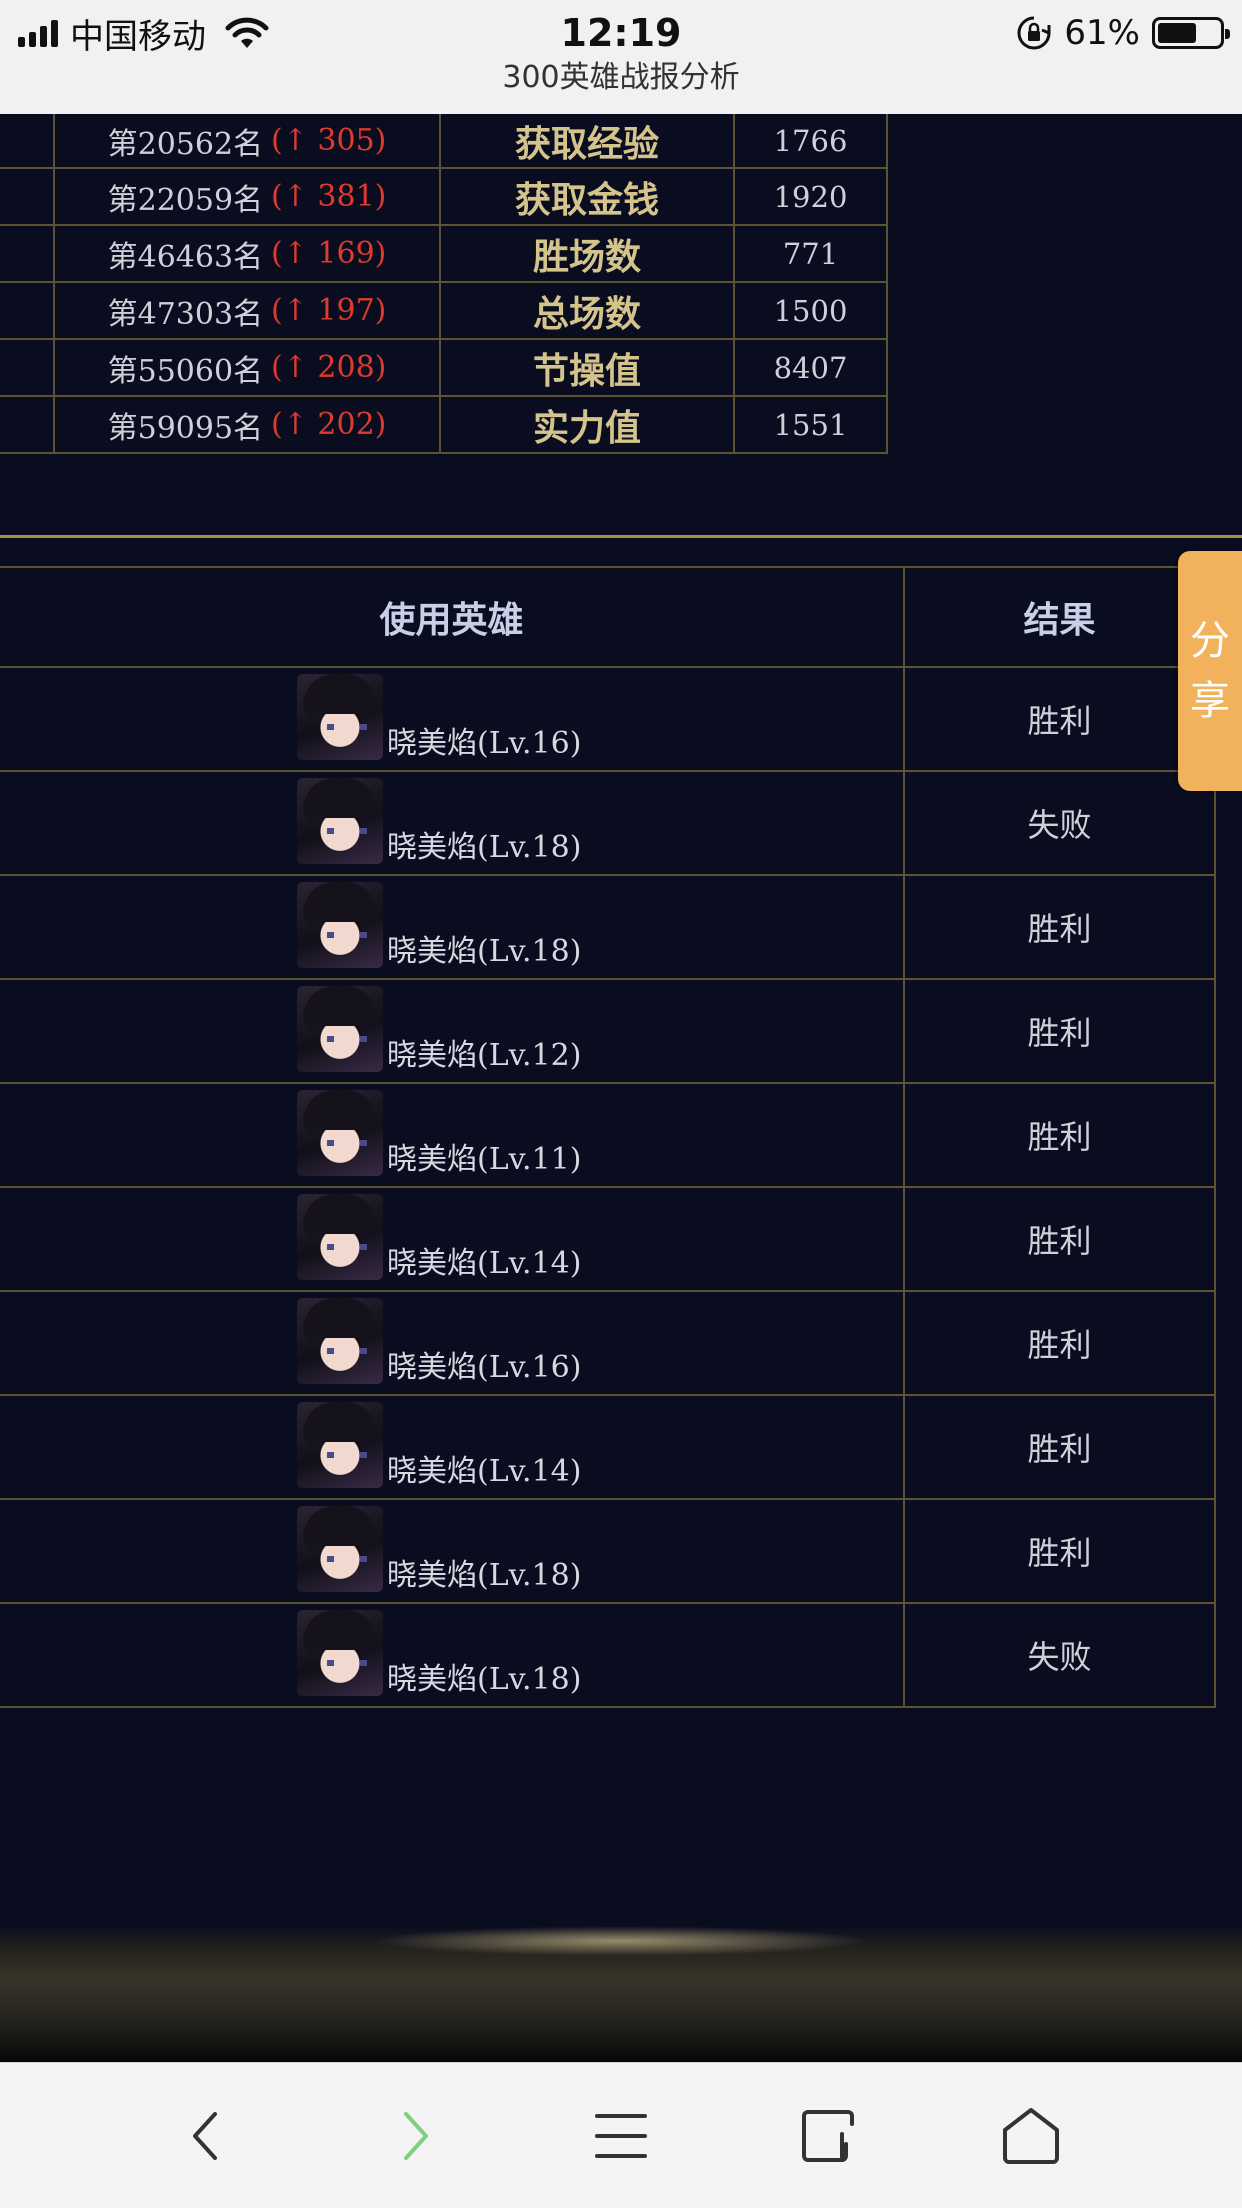 The width and height of the screenshot is (1242, 2208). I want to click on ranking-row: 第20562名 (↑ 305) 获取经验 1766, so click(444, 141).